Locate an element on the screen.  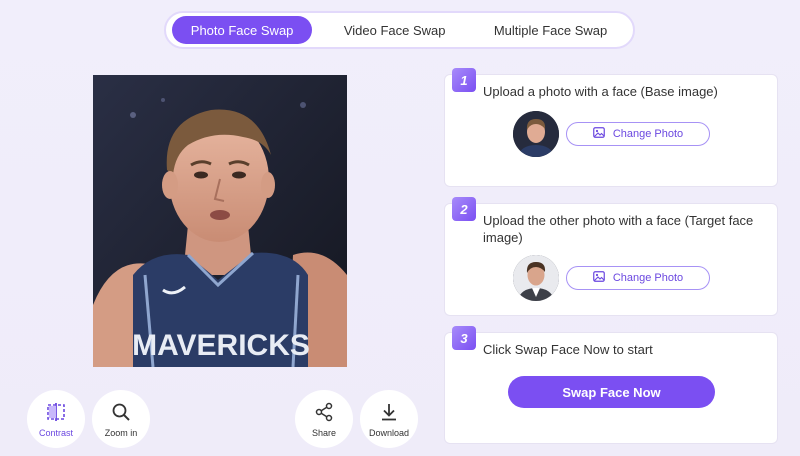
target-face-thumbnail is located at coordinates (536, 278).